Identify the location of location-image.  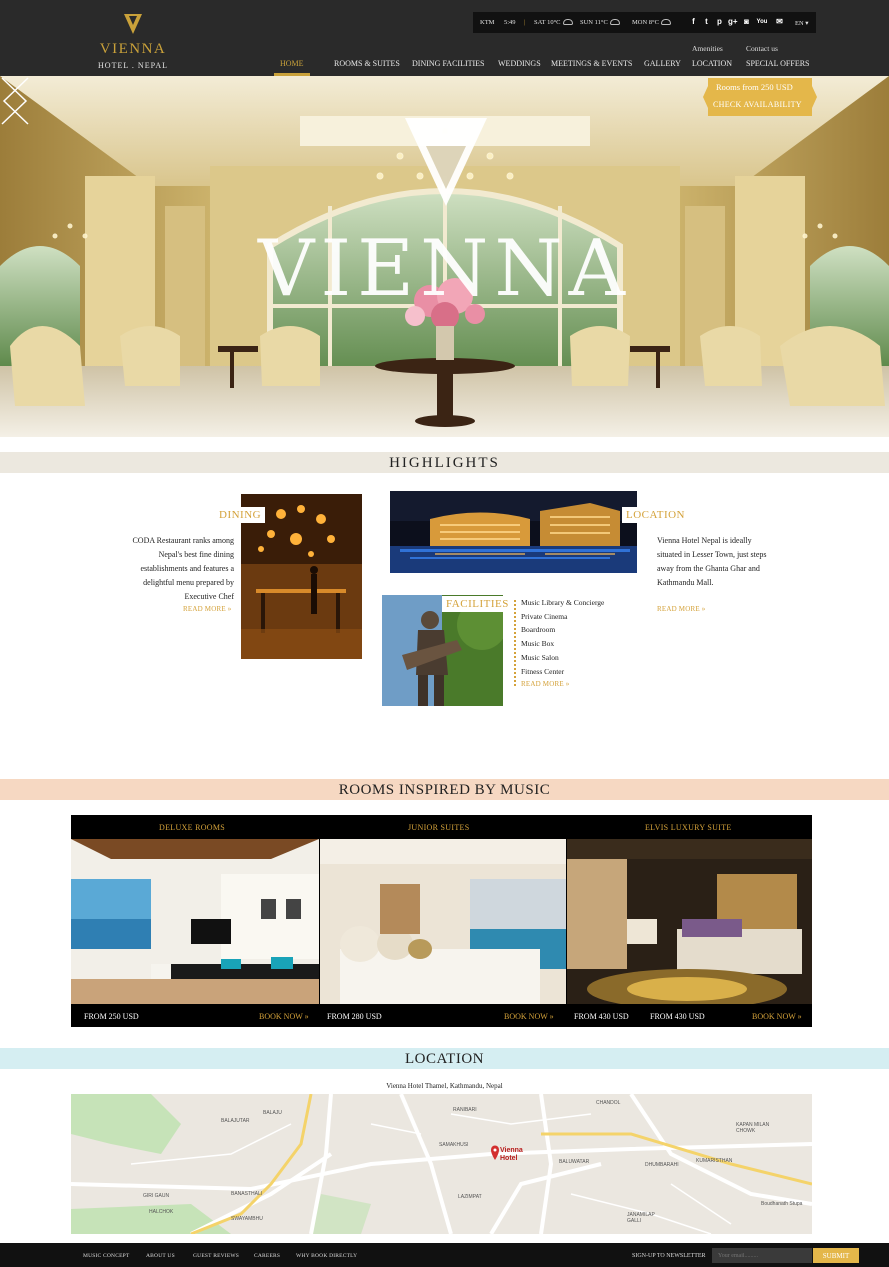
(513, 532).